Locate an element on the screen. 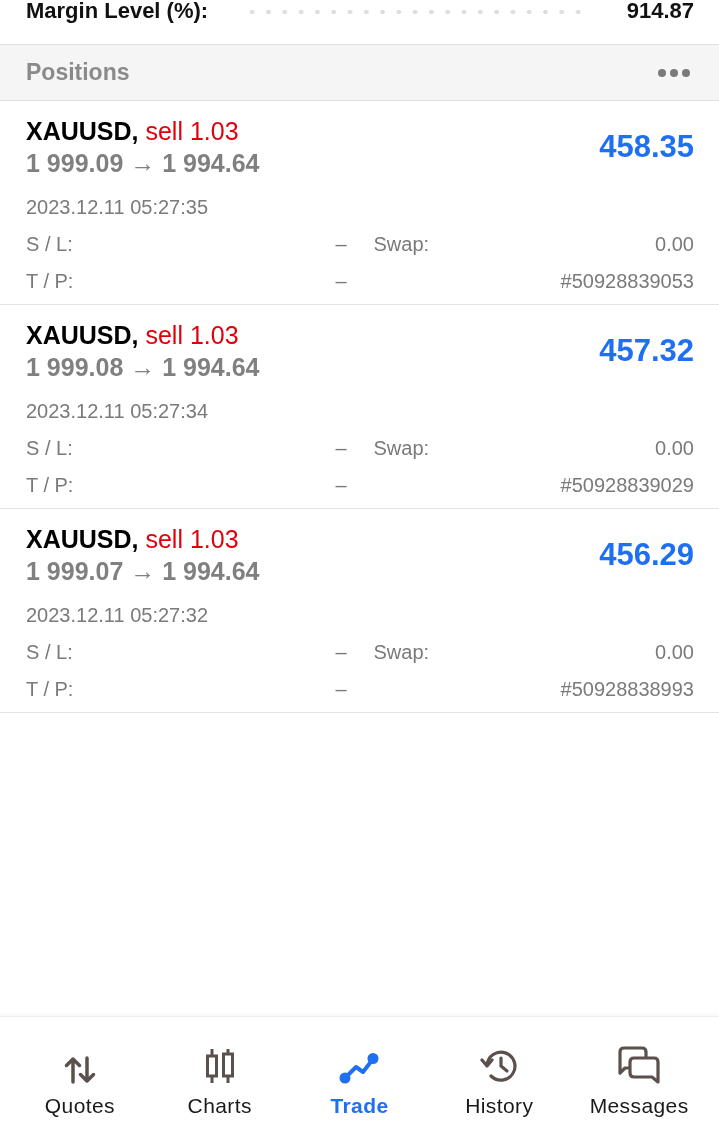 This screenshot has width=719, height=1132. more-icon is located at coordinates (674, 72).